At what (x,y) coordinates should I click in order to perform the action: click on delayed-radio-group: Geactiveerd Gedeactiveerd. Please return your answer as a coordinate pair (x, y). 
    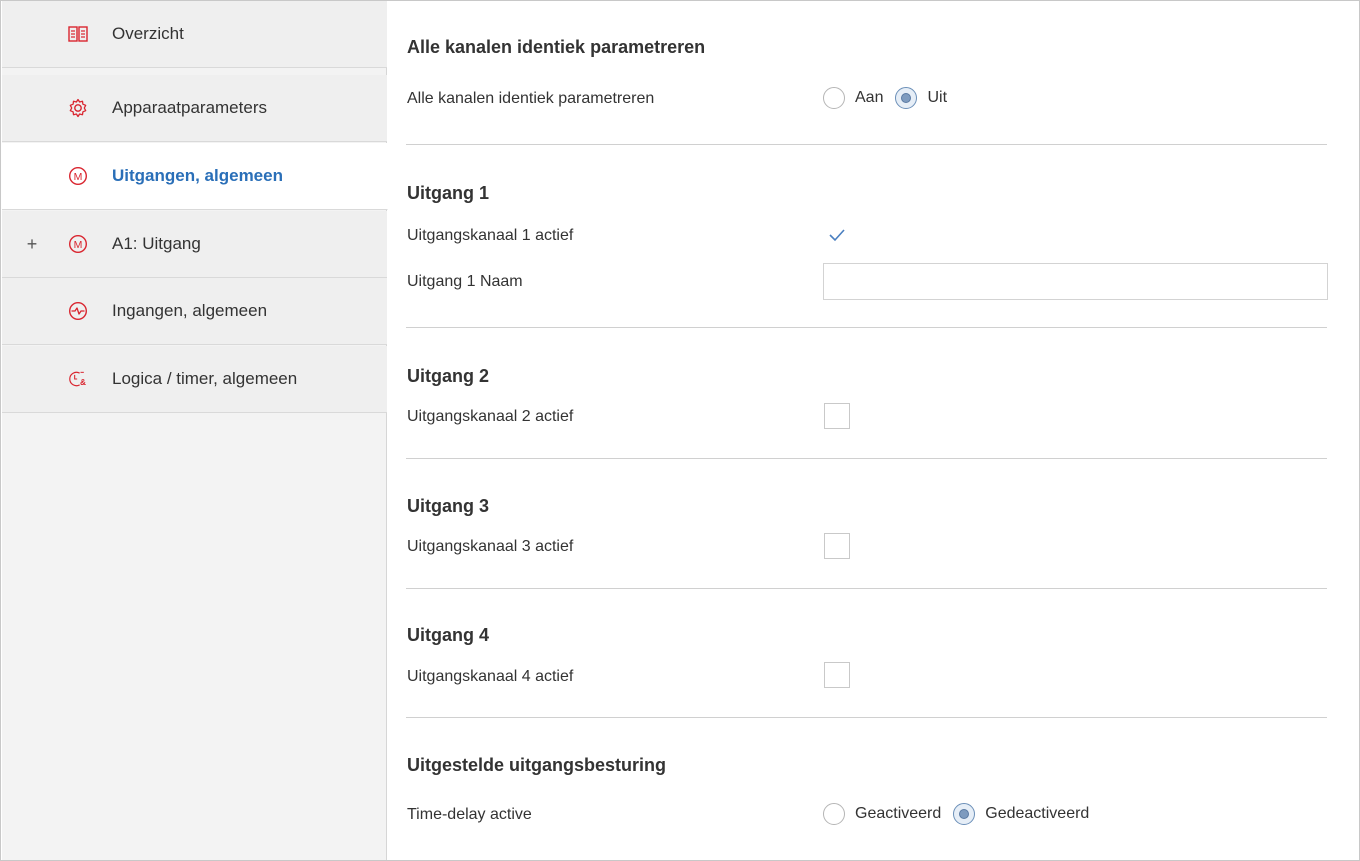
    Looking at the image, I should click on (962, 814).